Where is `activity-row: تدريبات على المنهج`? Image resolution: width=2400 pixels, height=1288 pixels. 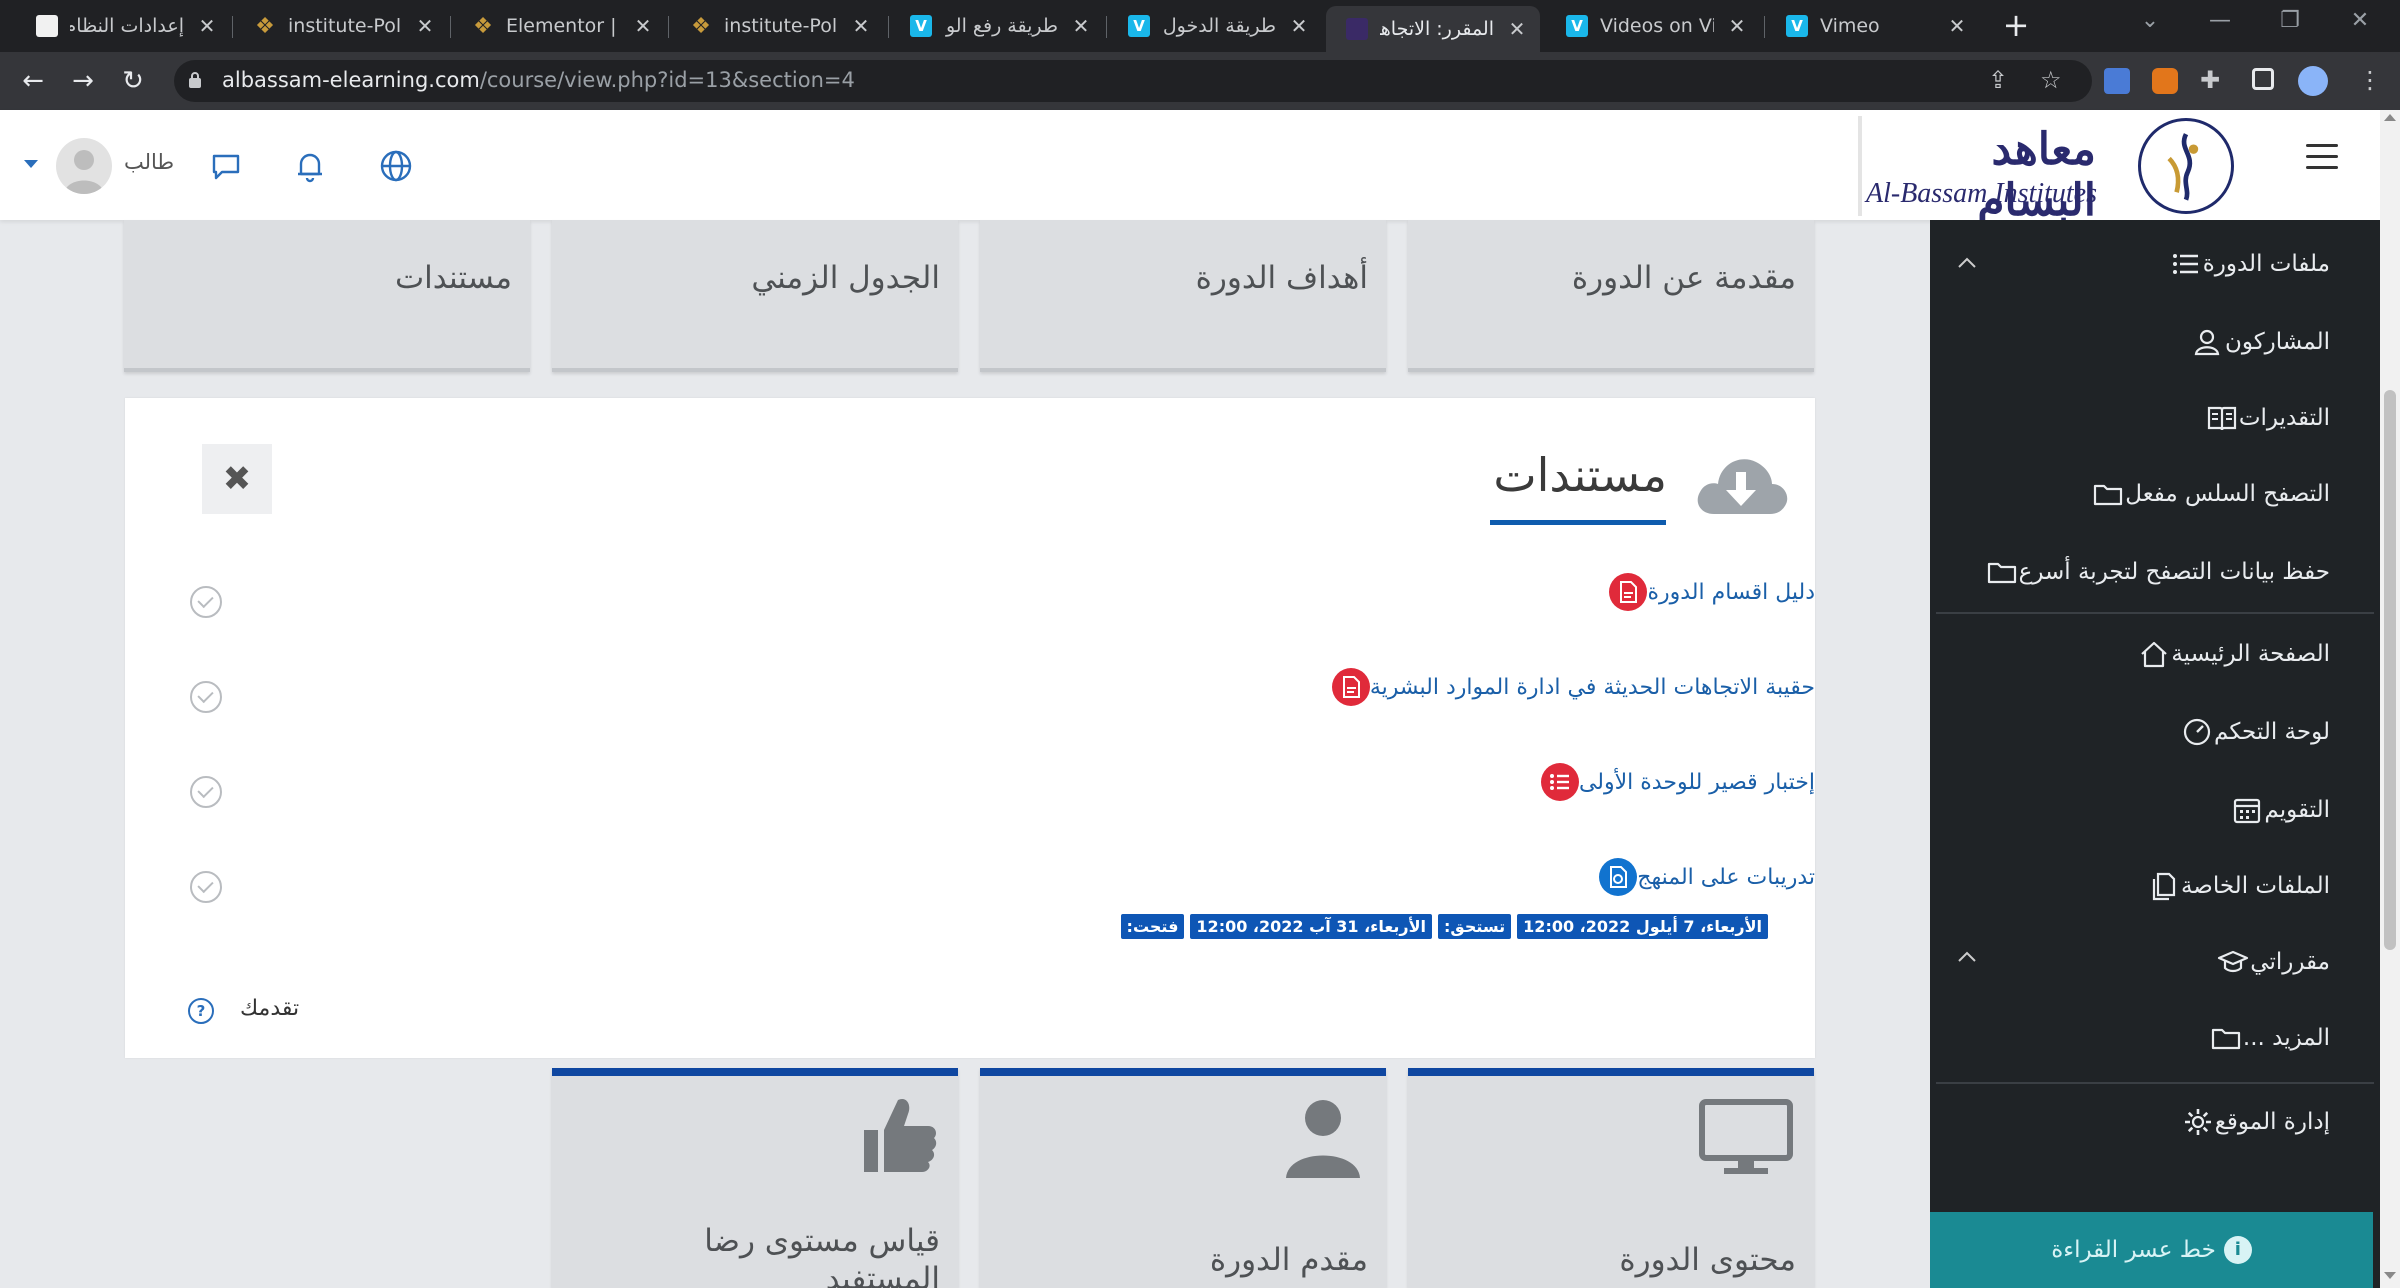
activity-row: تدريبات على المنهج is located at coordinates (1699, 877).